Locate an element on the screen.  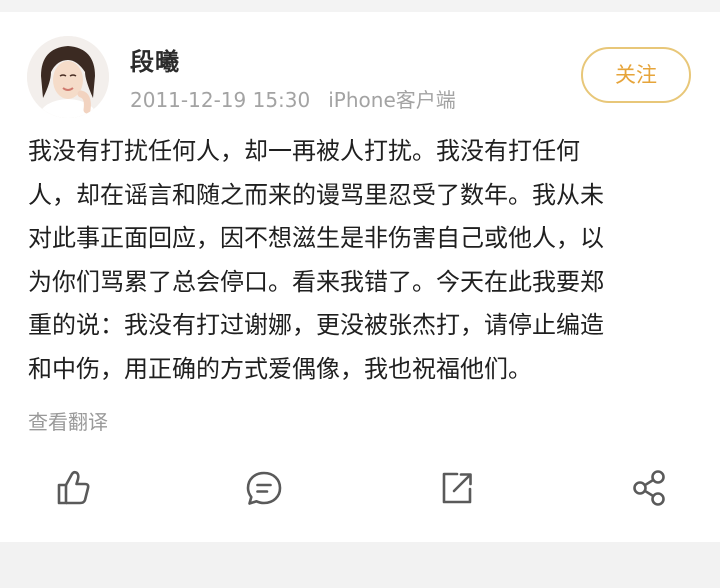
post-source: iPhone客户端 is located at coordinates (392, 100).